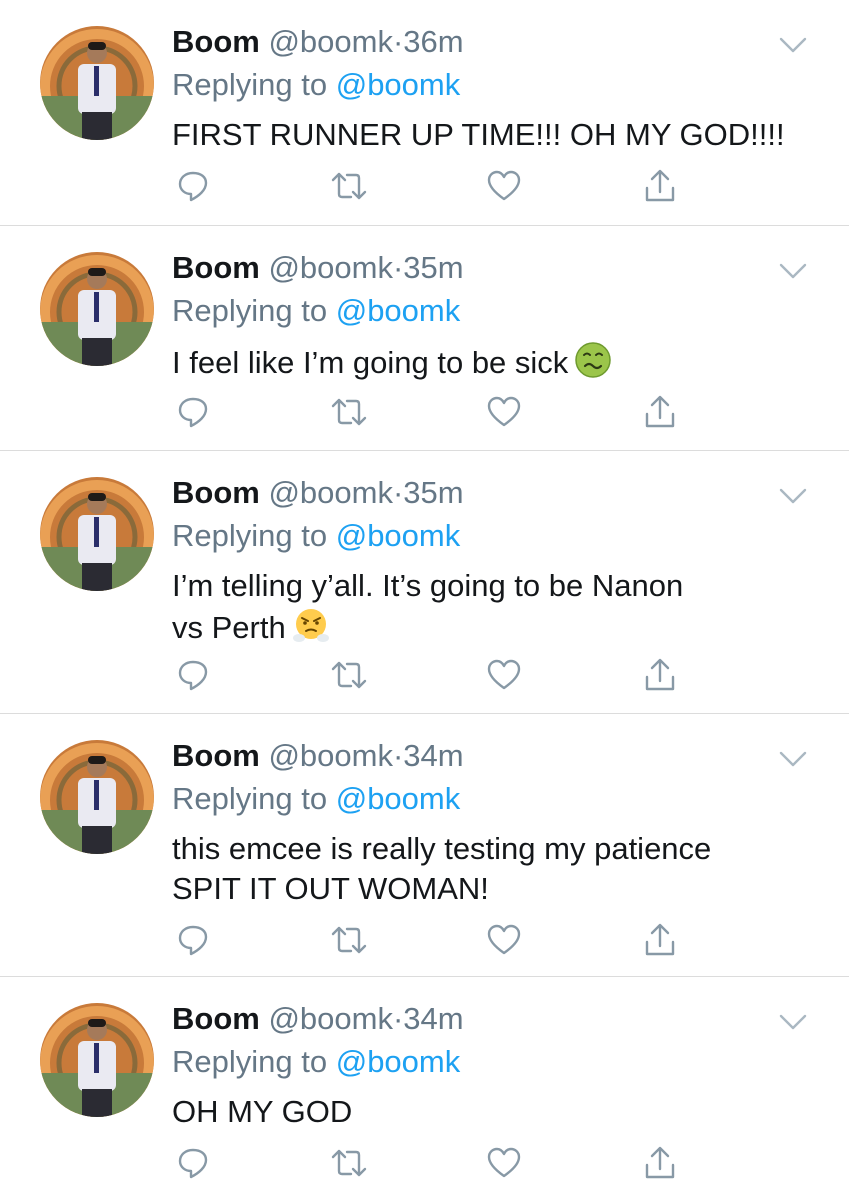 This screenshot has width=849, height=1200. I want to click on tweet-text-line: SPIT IT OUT WOMAN!, so click(330, 888).